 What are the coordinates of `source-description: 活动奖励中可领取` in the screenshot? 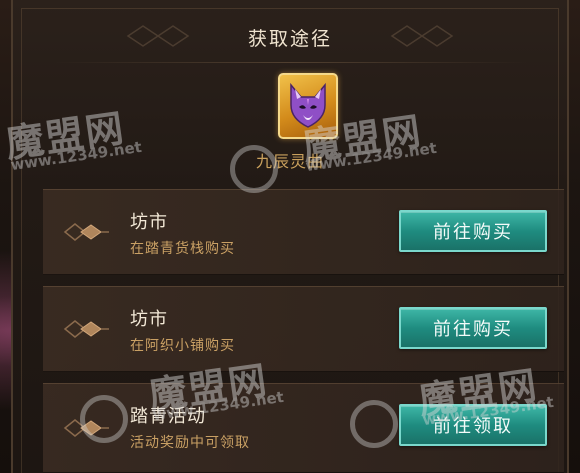 It's located at (190, 443).